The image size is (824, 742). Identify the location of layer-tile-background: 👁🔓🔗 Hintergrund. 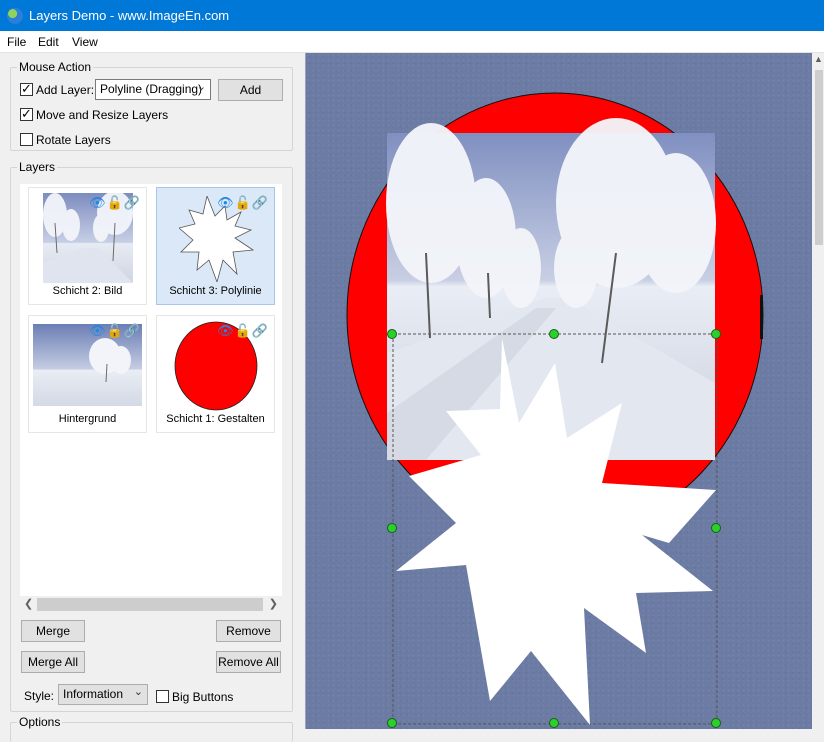
(87, 374).